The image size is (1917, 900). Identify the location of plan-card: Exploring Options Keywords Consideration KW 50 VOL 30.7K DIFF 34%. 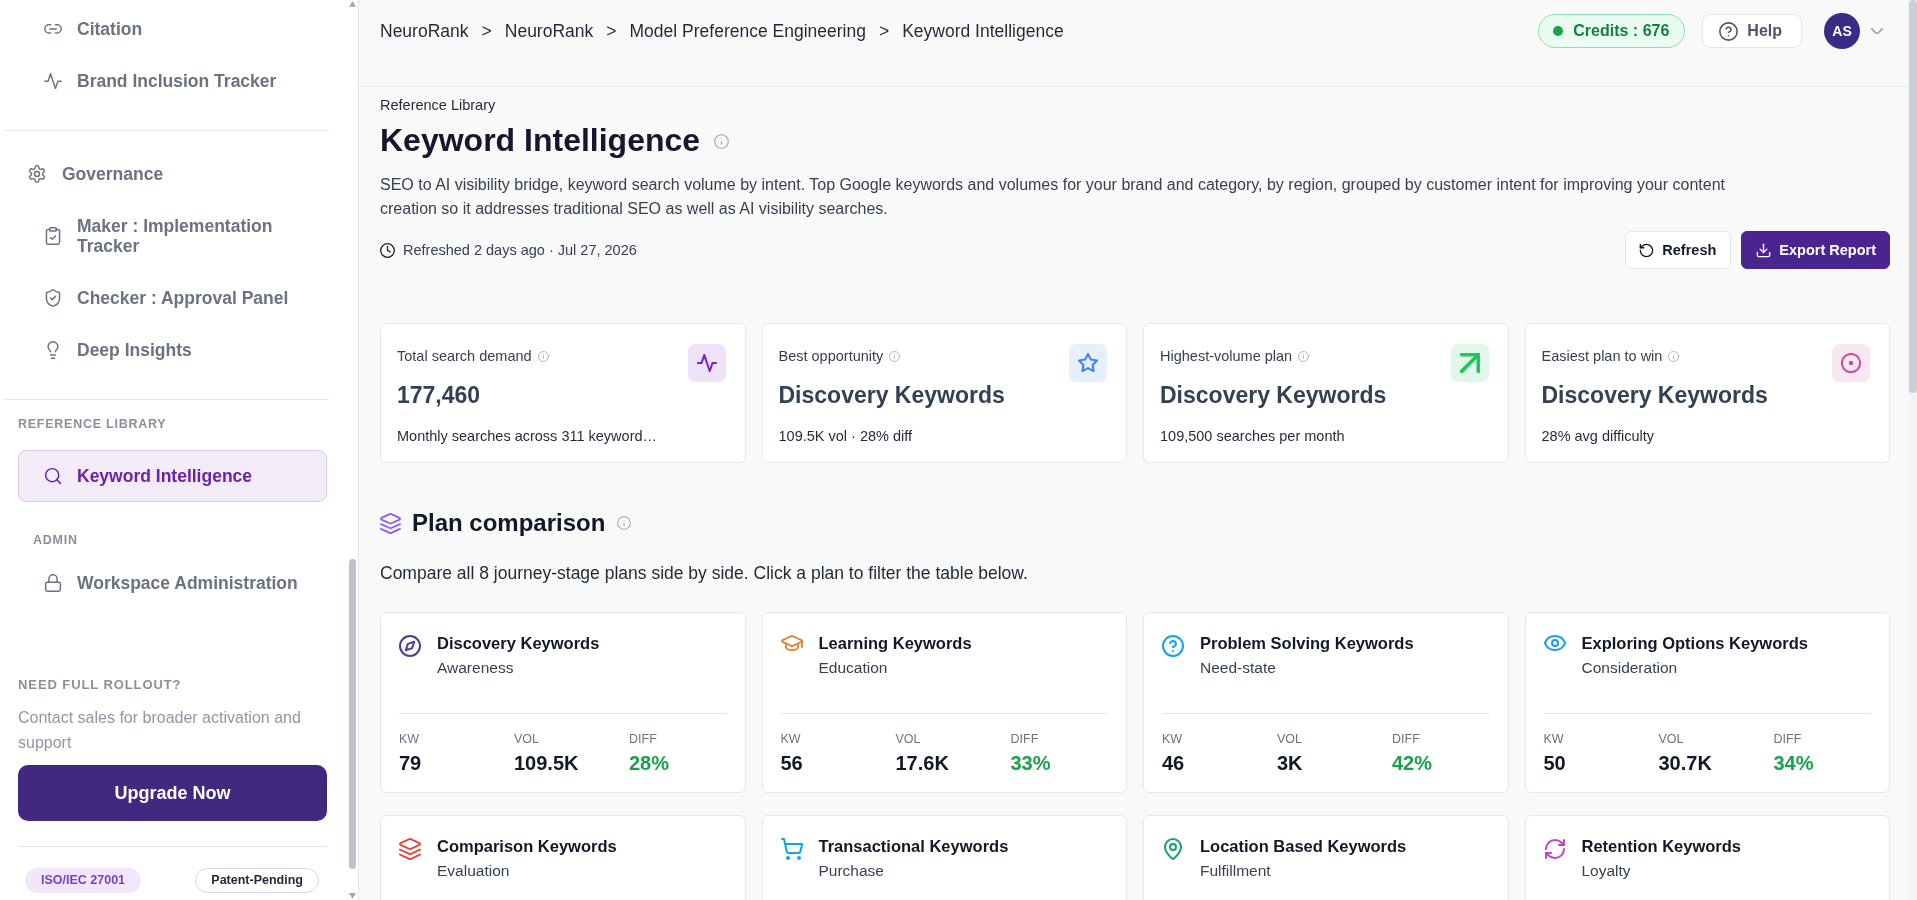
(1707, 702).